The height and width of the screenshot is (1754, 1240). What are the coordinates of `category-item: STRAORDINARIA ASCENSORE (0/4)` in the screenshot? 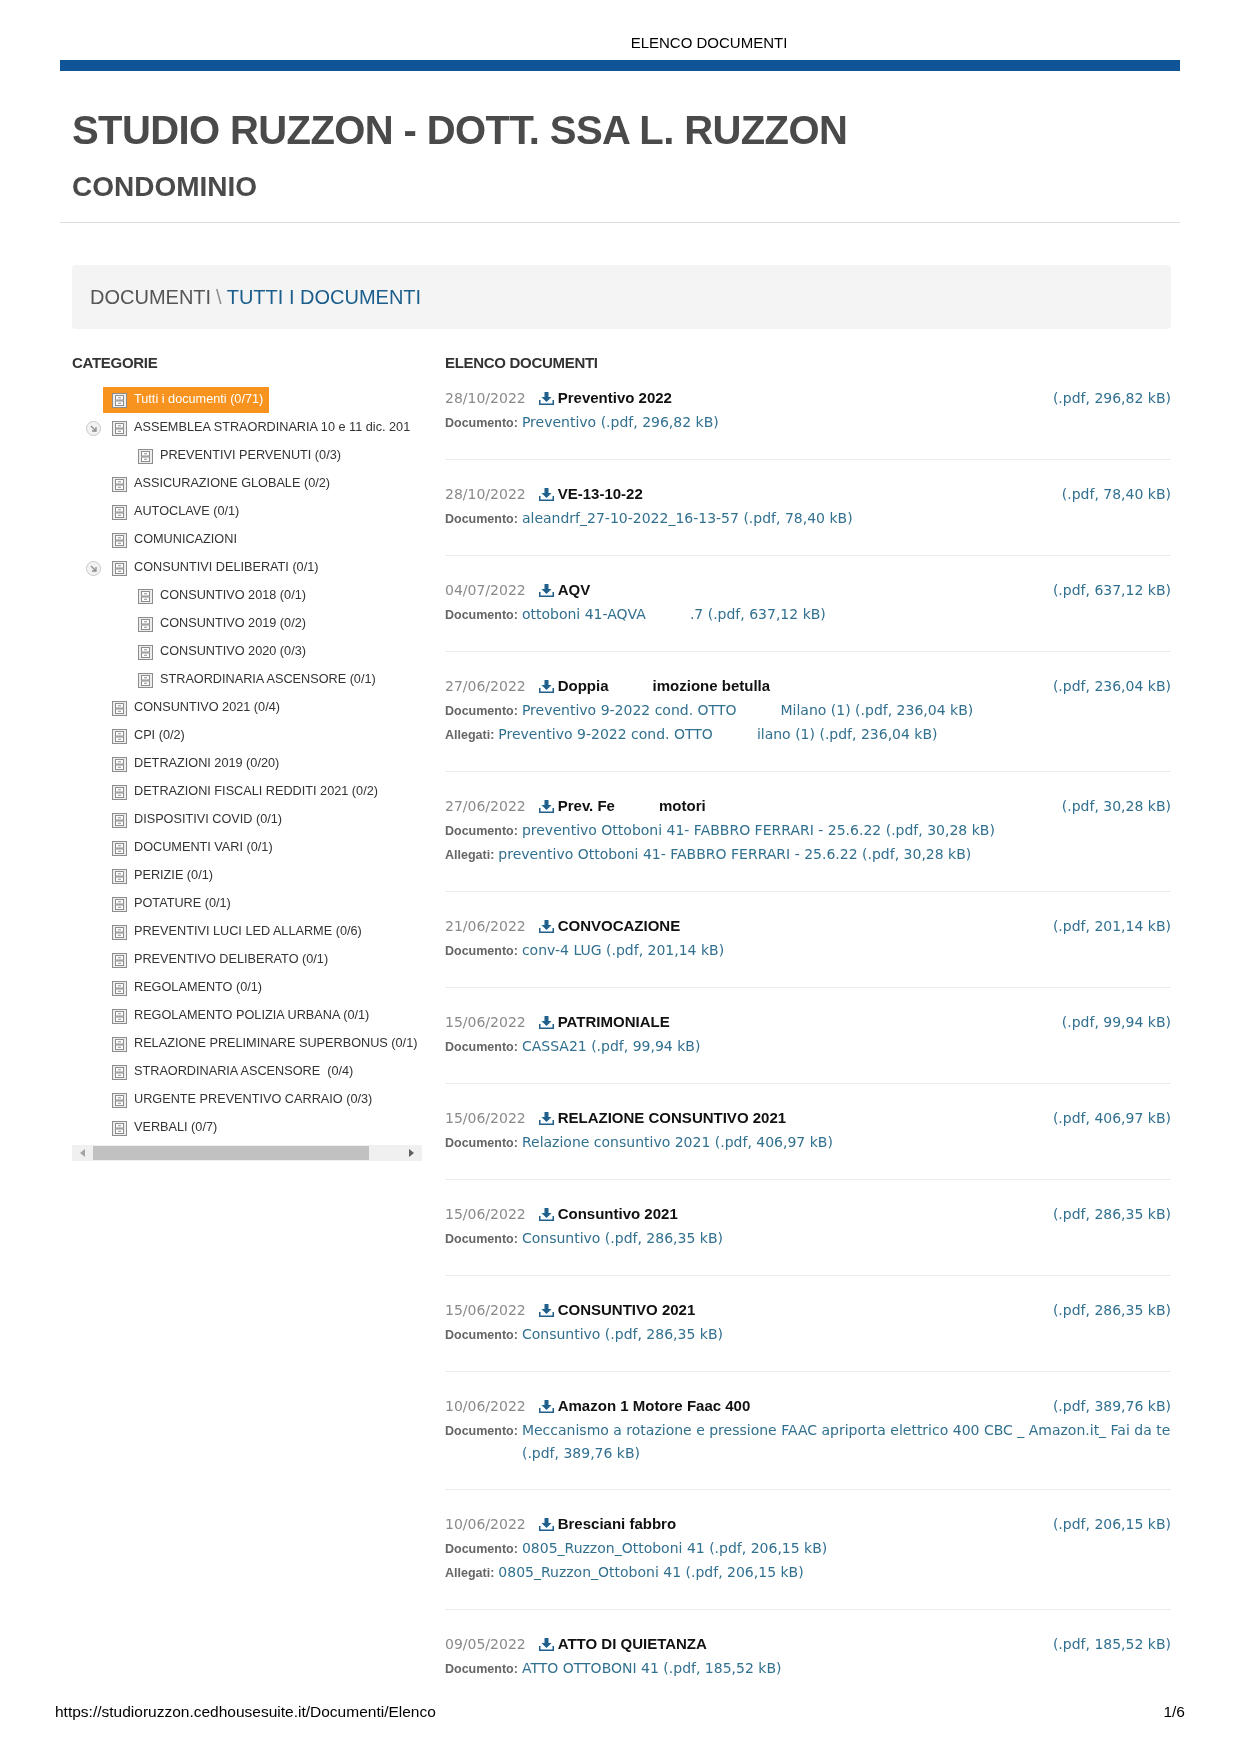 It's located at (231, 1072).